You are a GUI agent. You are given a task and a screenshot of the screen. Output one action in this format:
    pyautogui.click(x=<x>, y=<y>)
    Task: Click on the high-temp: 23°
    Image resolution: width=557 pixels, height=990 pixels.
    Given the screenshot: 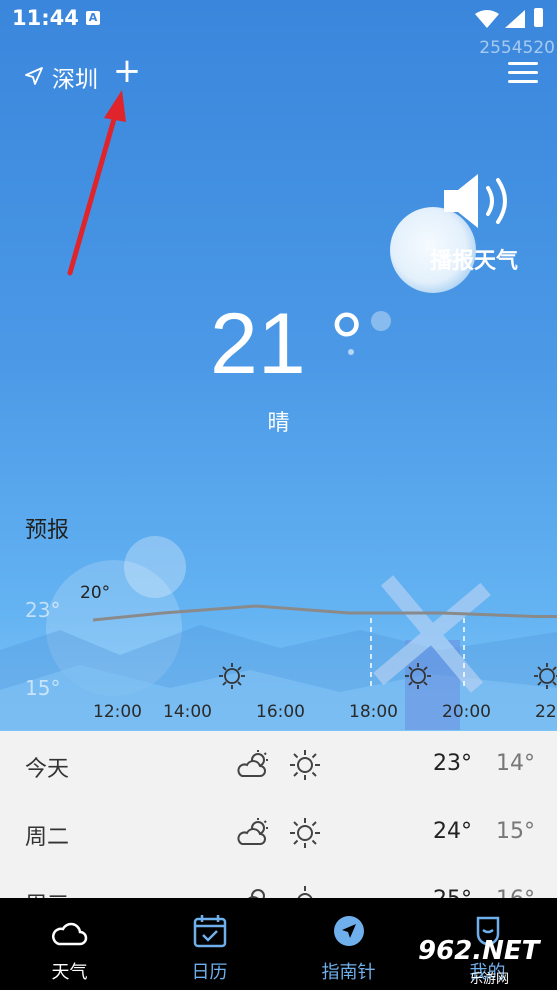 What is the action you would take?
    pyautogui.click(x=452, y=763)
    